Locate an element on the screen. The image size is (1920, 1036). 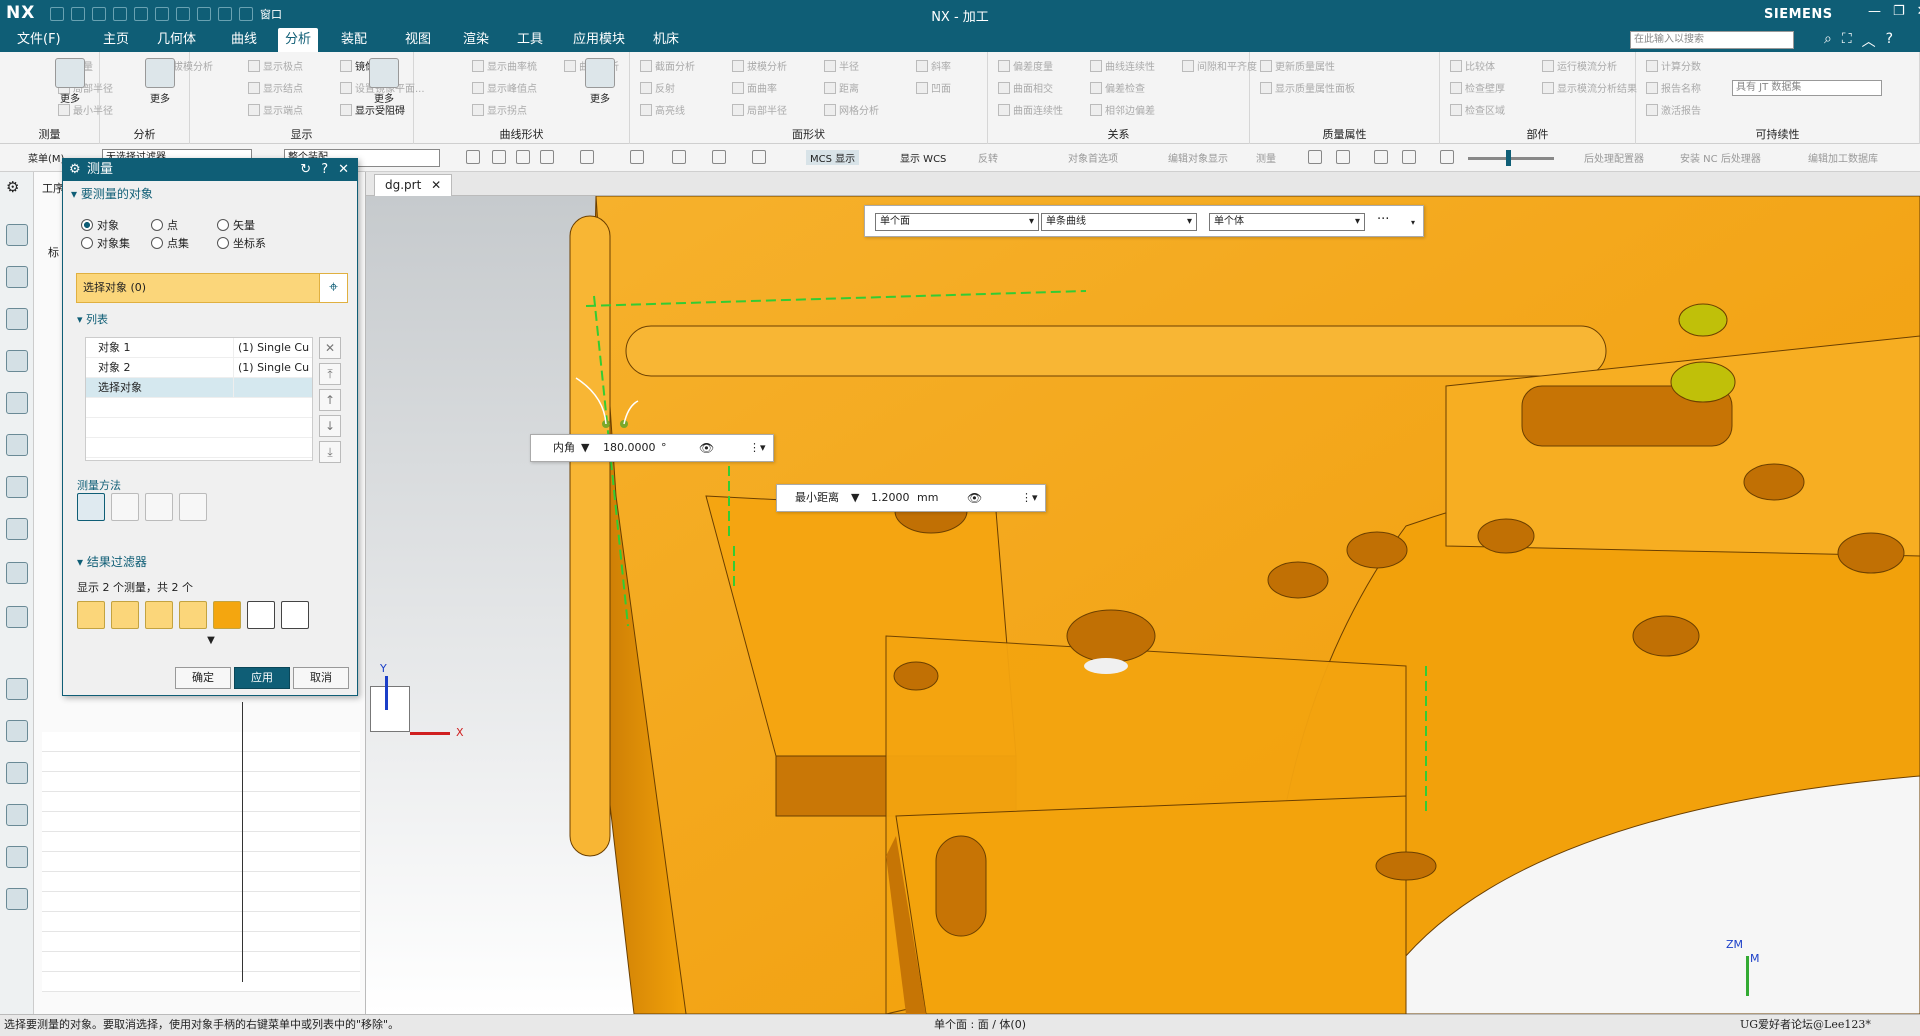
constraint-navigator-icon is located at coordinates (17, 319).